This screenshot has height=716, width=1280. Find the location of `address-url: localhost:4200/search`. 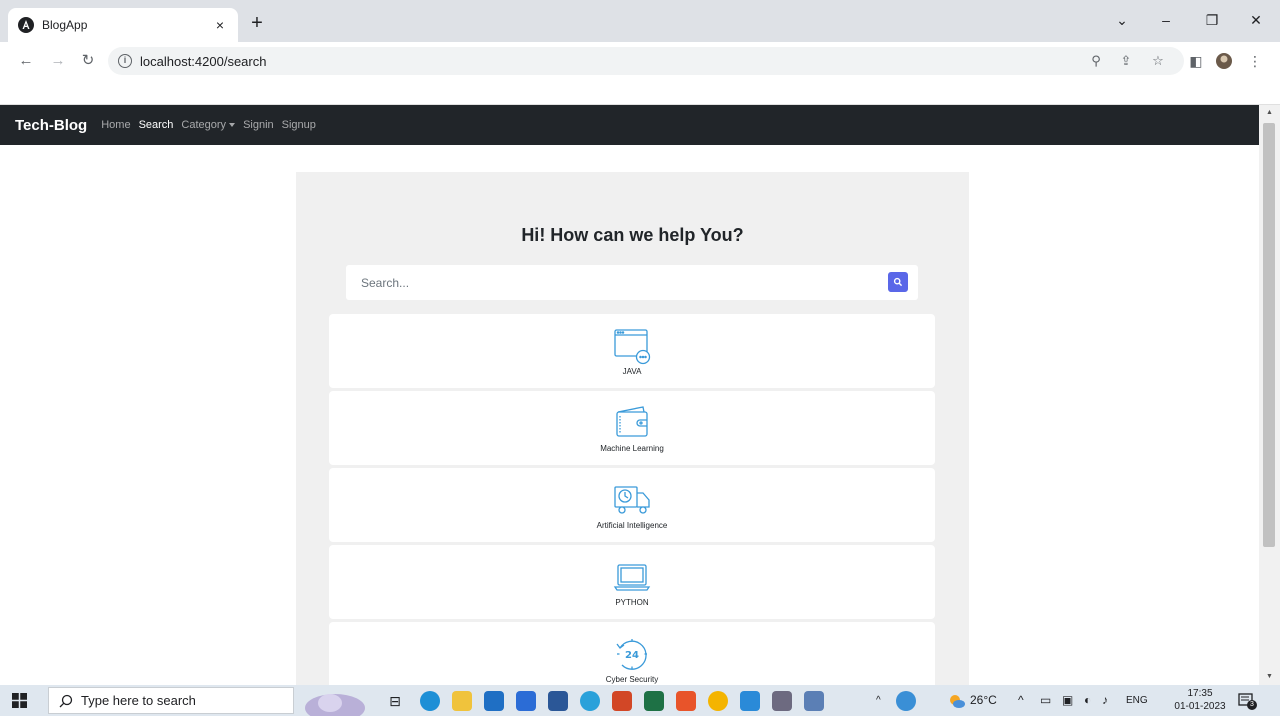

address-url: localhost:4200/search is located at coordinates (203, 61).